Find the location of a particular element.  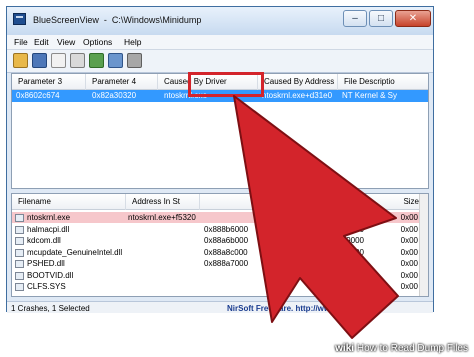

wikihow-brand: wiki is located at coordinates (345, 348).